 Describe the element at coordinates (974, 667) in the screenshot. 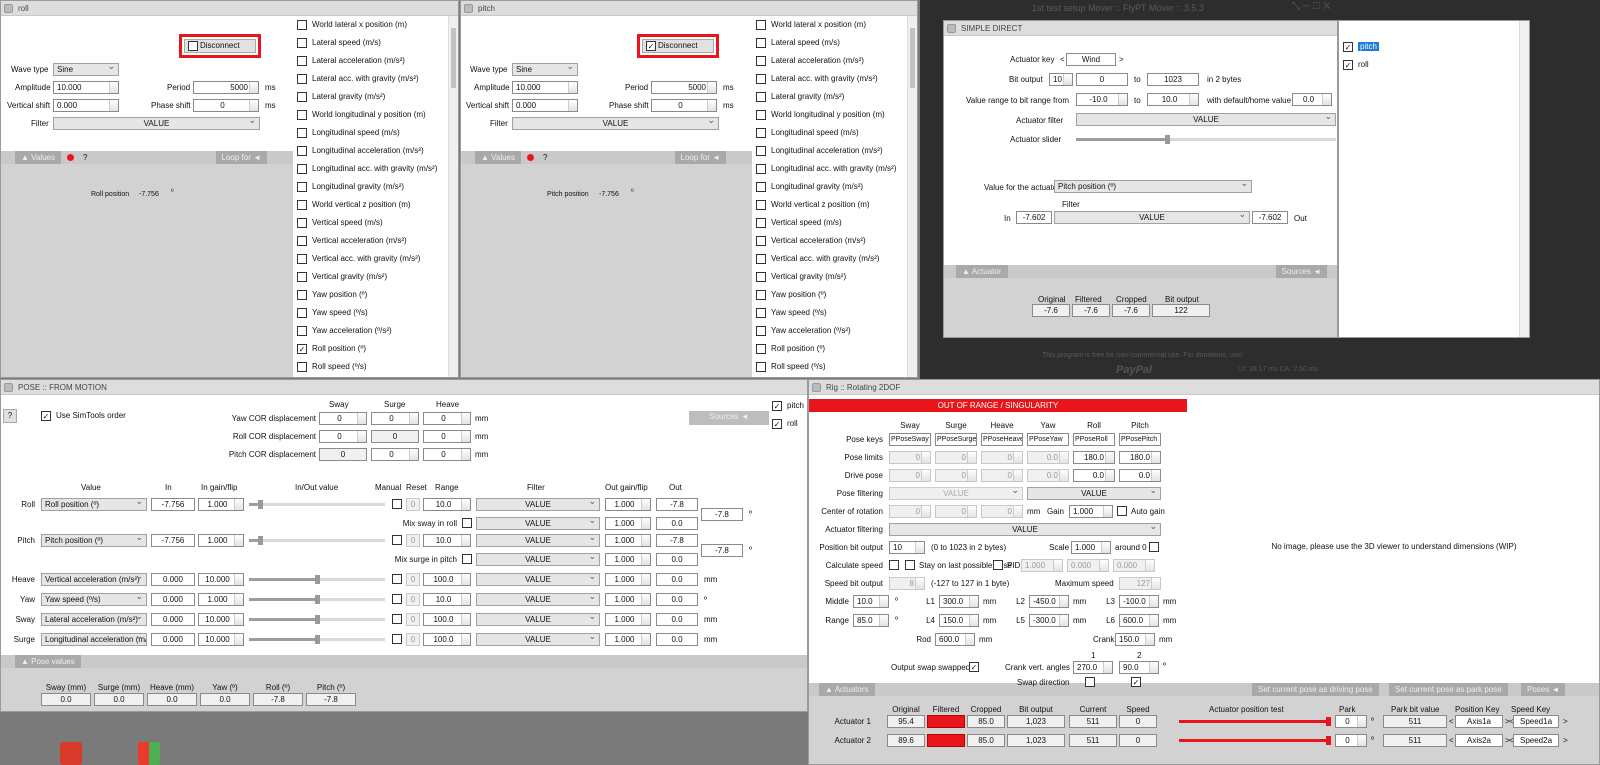

I see `output-swap-checkbox: ✓` at that location.